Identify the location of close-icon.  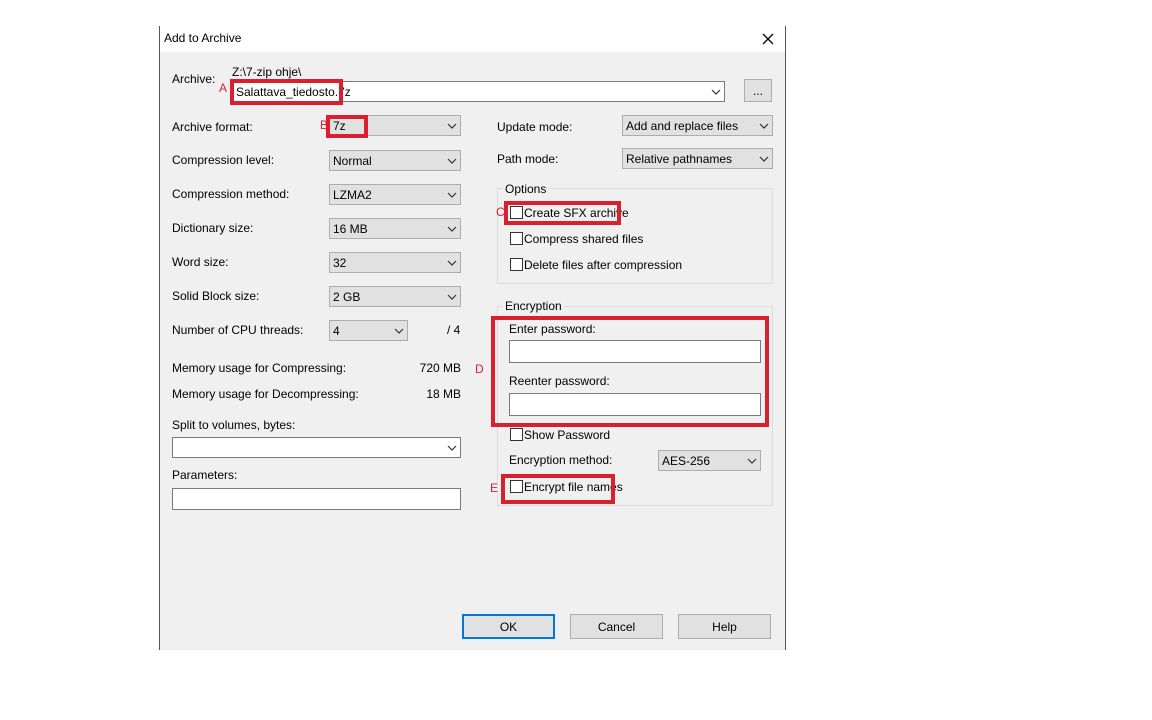
(768, 39).